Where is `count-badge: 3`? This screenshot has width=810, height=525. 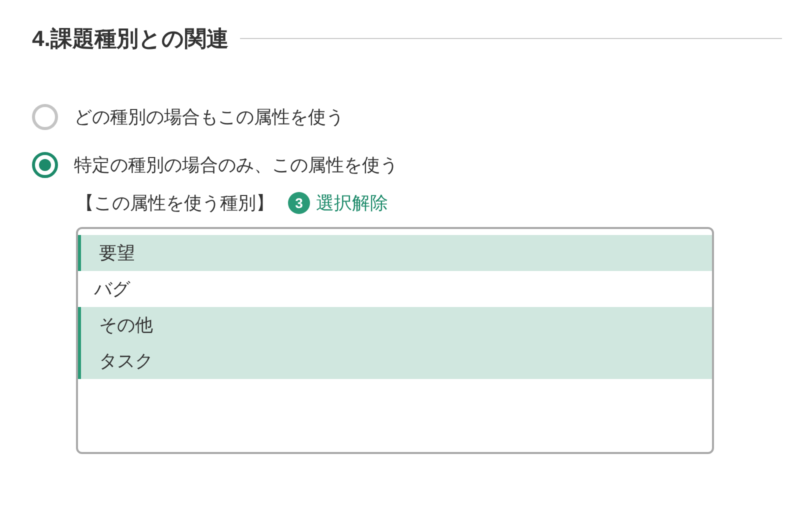
count-badge: 3 is located at coordinates (299, 203).